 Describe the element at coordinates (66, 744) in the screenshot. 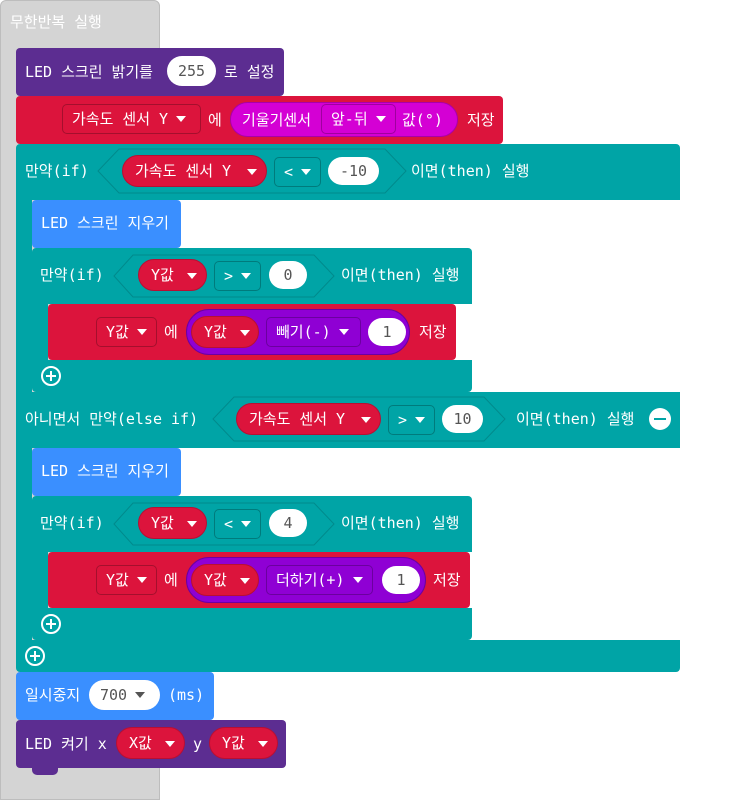

I see `plot-label: LED 켜기 x` at that location.